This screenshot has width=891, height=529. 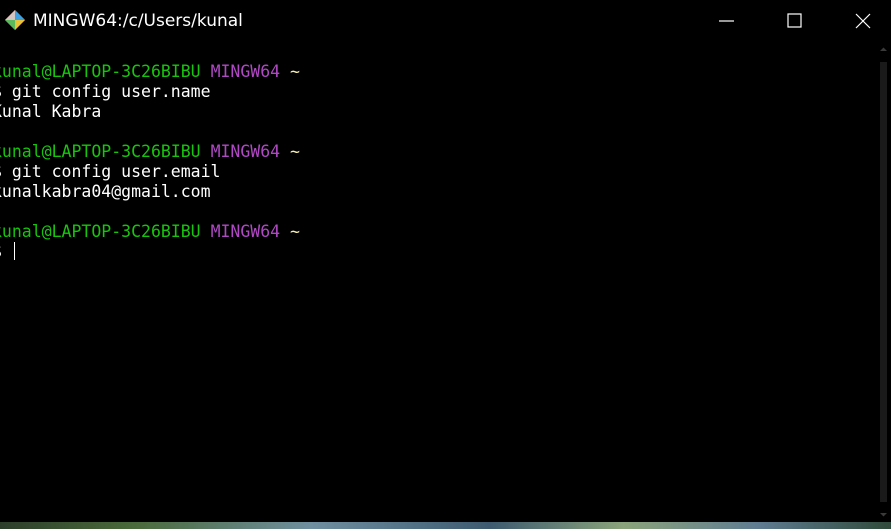 I want to click on text-cursor, so click(x=14, y=251).